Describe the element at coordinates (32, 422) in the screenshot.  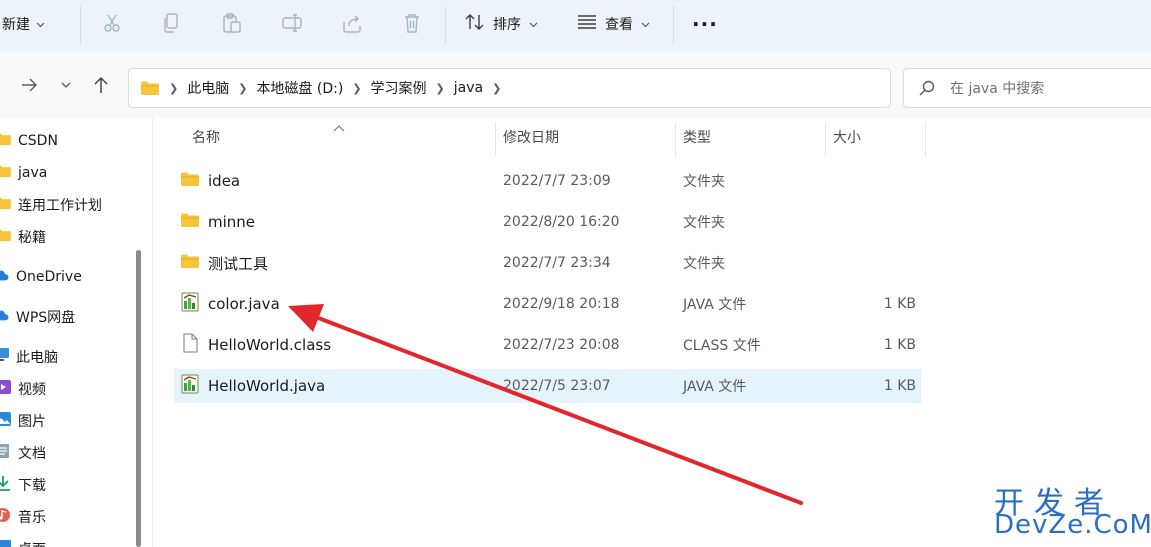
I see `nav-item-label: 图片` at that location.